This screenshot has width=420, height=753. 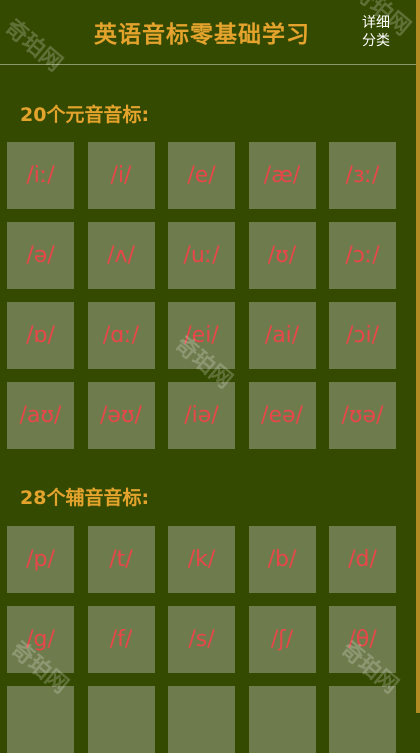 What do you see at coordinates (201, 415) in the screenshot?
I see `phonetic-symbol-button: /iə/` at bounding box center [201, 415].